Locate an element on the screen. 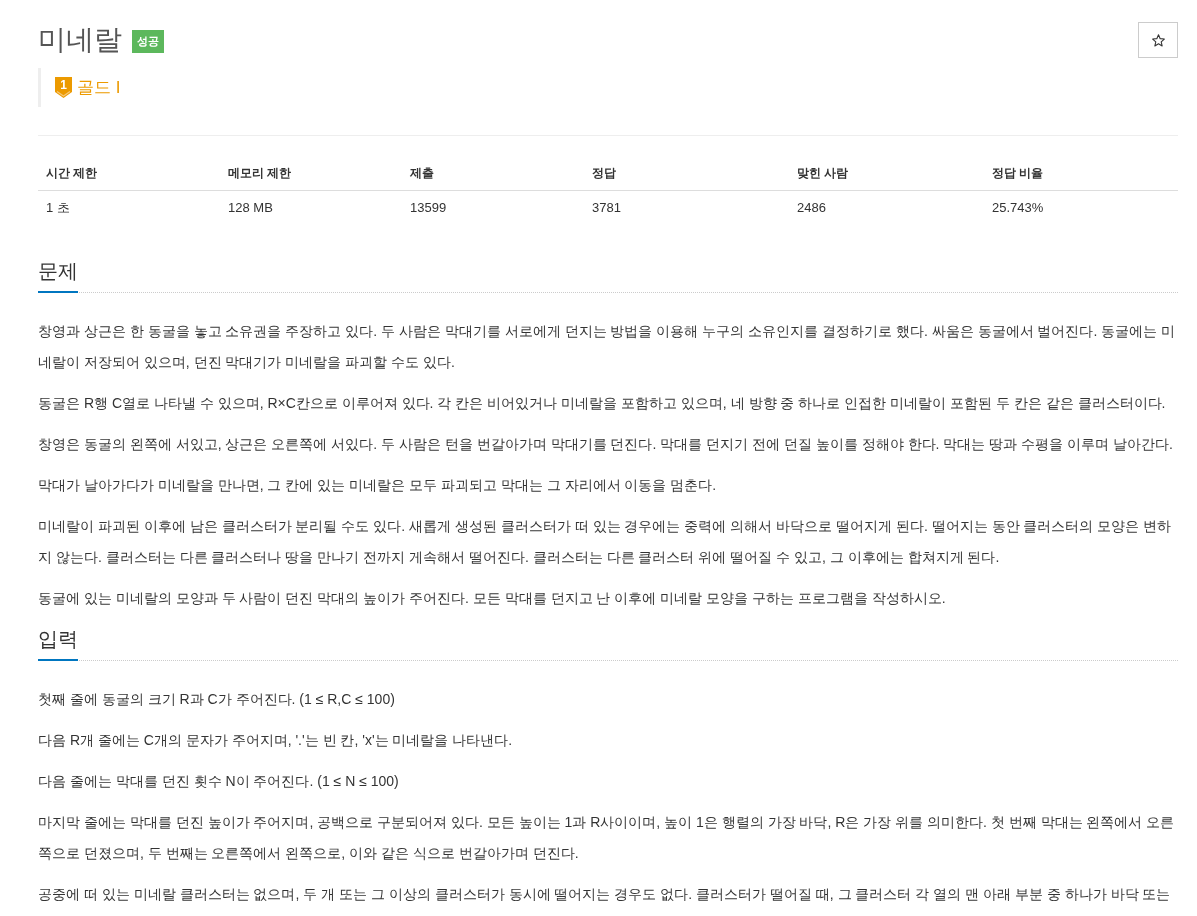 This screenshot has width=1197, height=916. result-badge: 성공 is located at coordinates (148, 41).